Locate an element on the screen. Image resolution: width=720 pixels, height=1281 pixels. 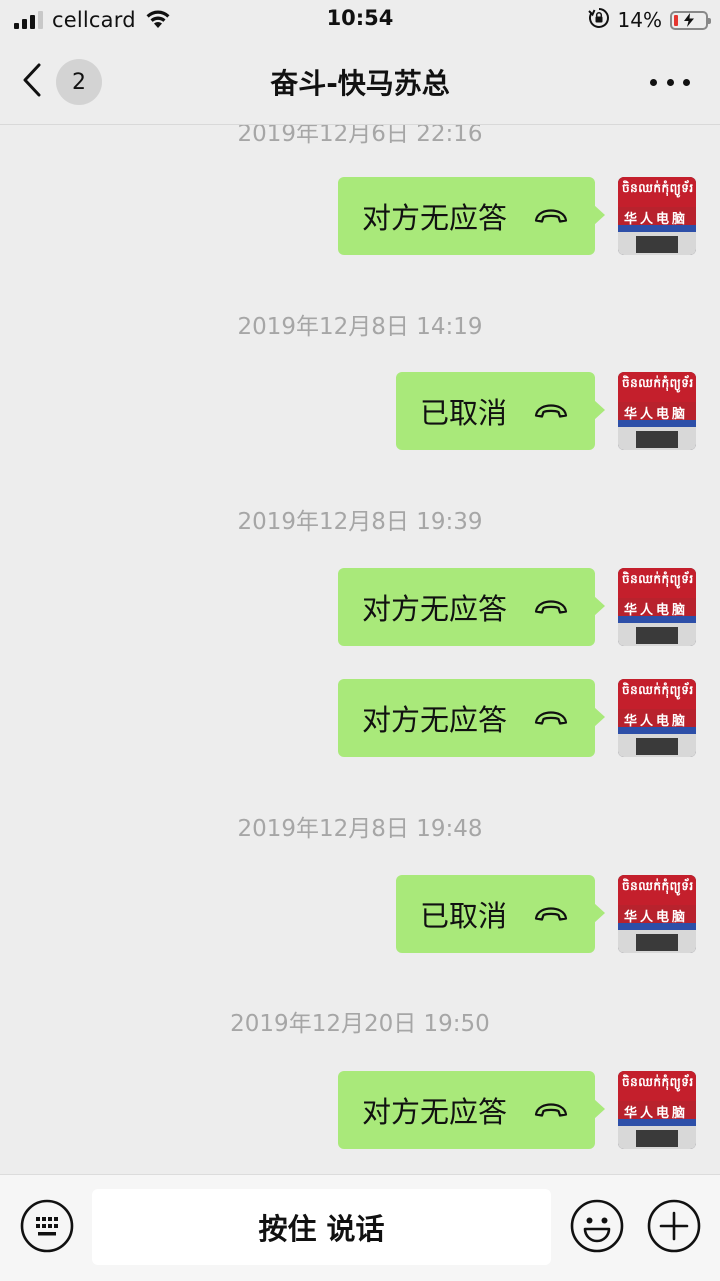
emoji-button is located at coordinates (597, 1226).